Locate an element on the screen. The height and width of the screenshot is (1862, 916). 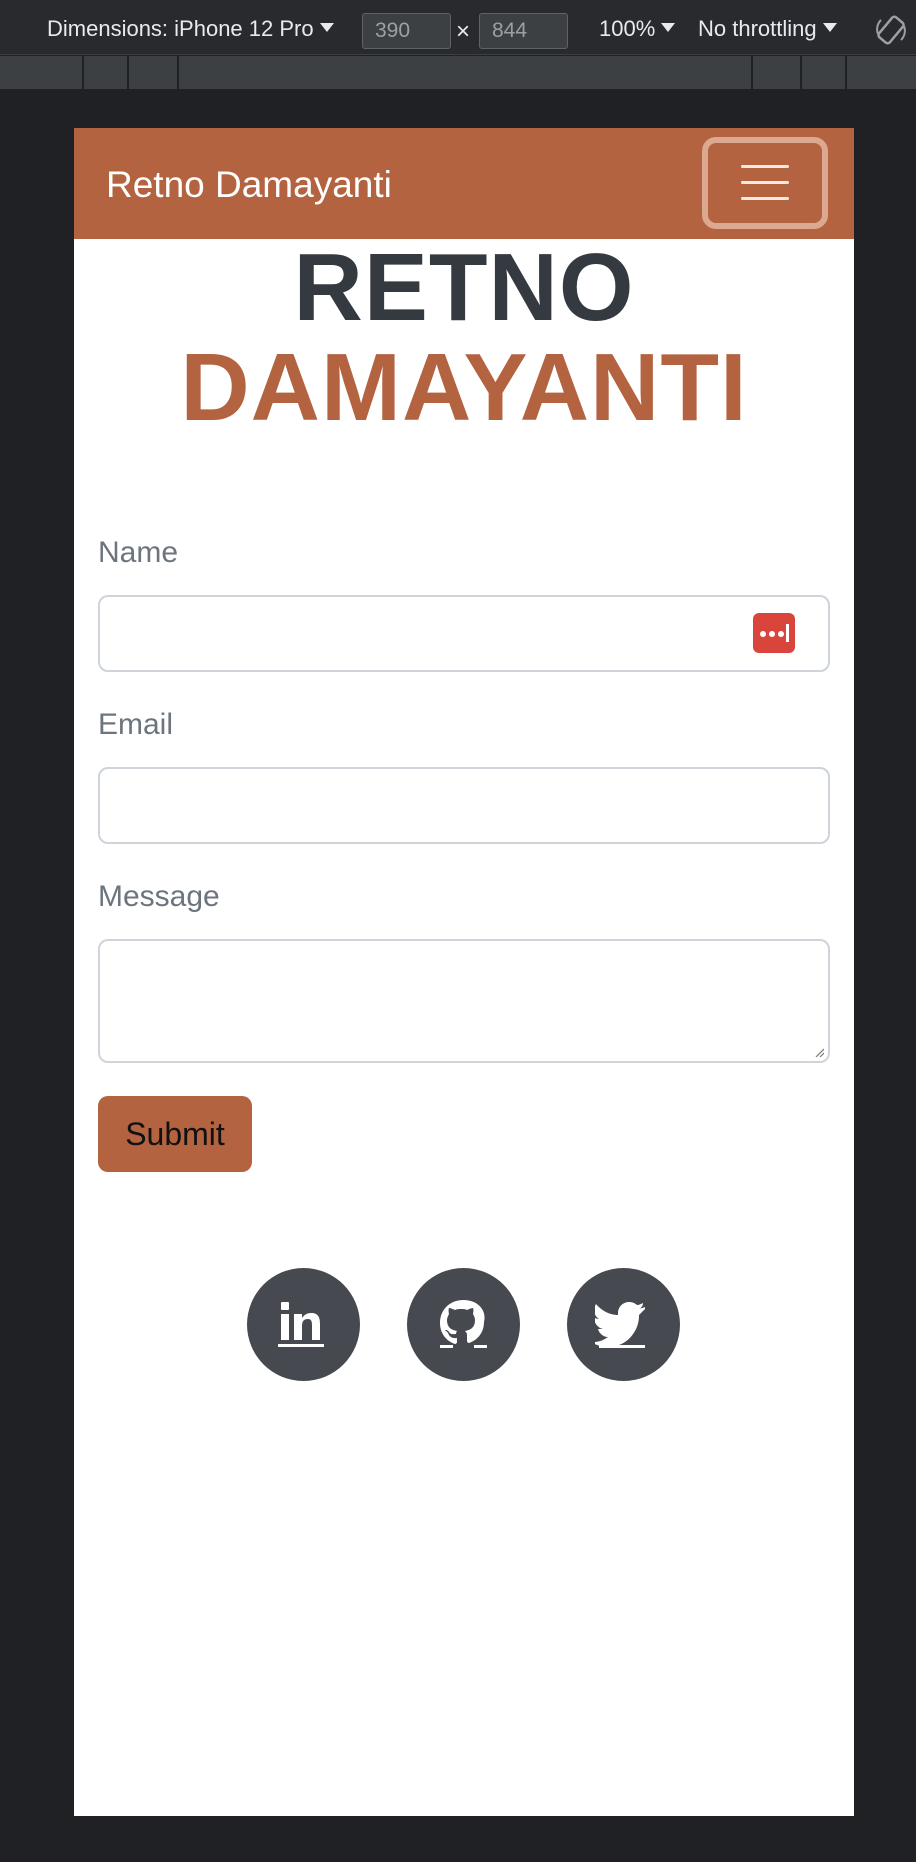
message-textarea is located at coordinates (464, 1001).